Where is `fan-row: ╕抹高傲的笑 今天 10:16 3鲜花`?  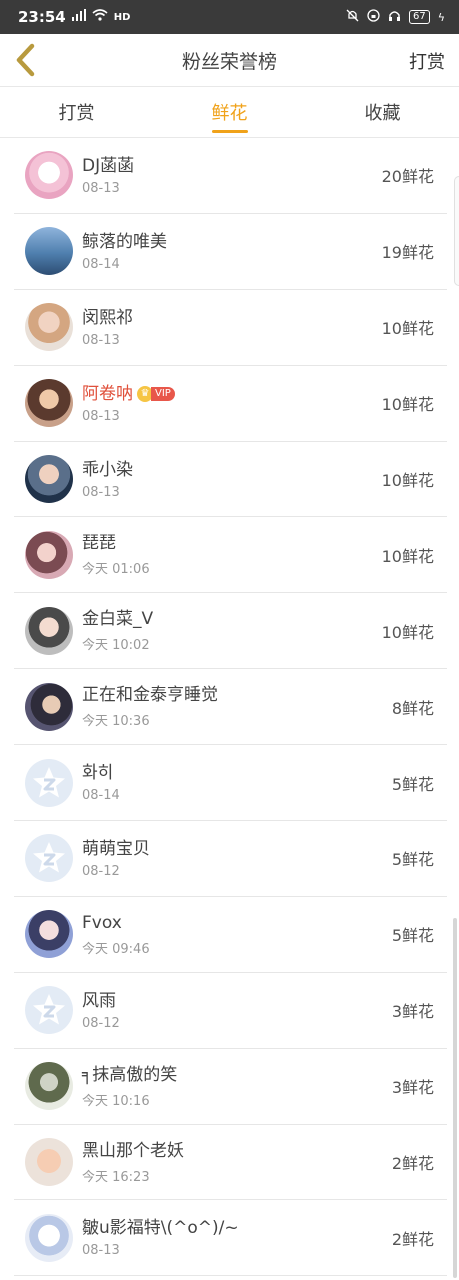
fan-row: ╕抹高傲的笑 今天 10:16 3鲜花 is located at coordinates (230, 1087).